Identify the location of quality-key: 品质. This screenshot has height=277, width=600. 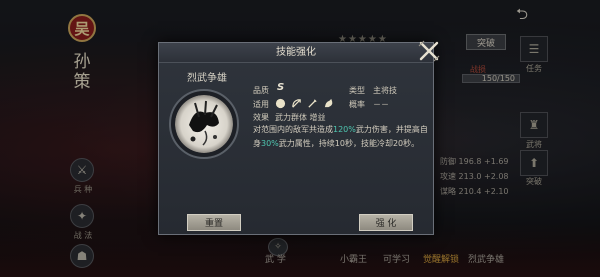
(261, 90).